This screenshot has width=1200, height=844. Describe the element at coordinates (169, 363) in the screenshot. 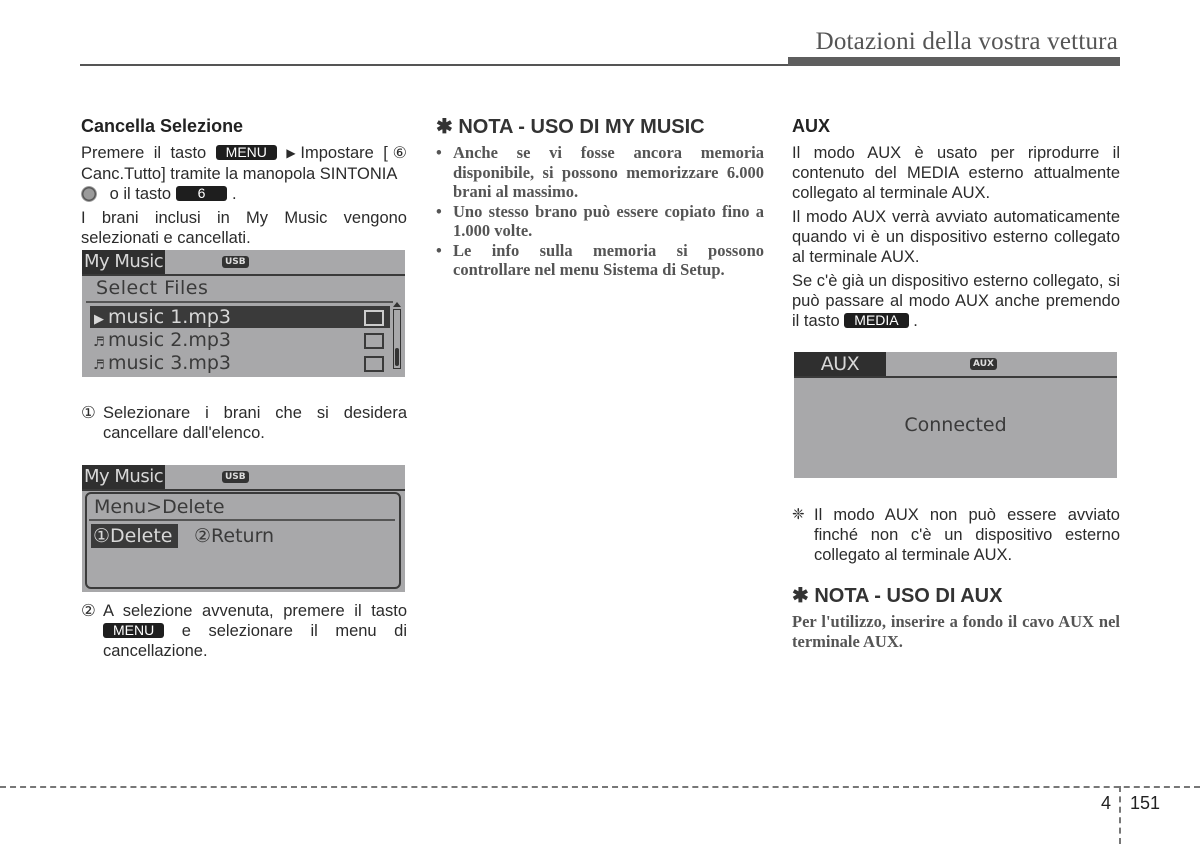

I see `file-name: music 3.mp3` at that location.